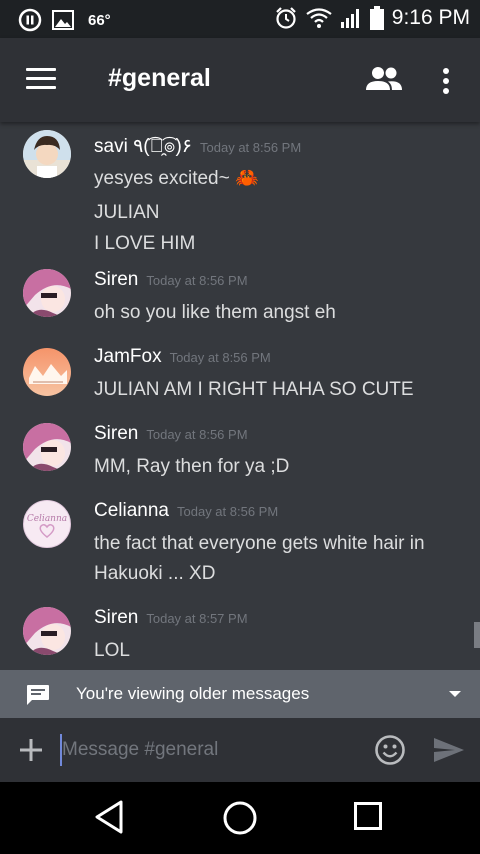 The width and height of the screenshot is (480, 854). Describe the element at coordinates (206, 750) in the screenshot. I see `message-input` at that location.